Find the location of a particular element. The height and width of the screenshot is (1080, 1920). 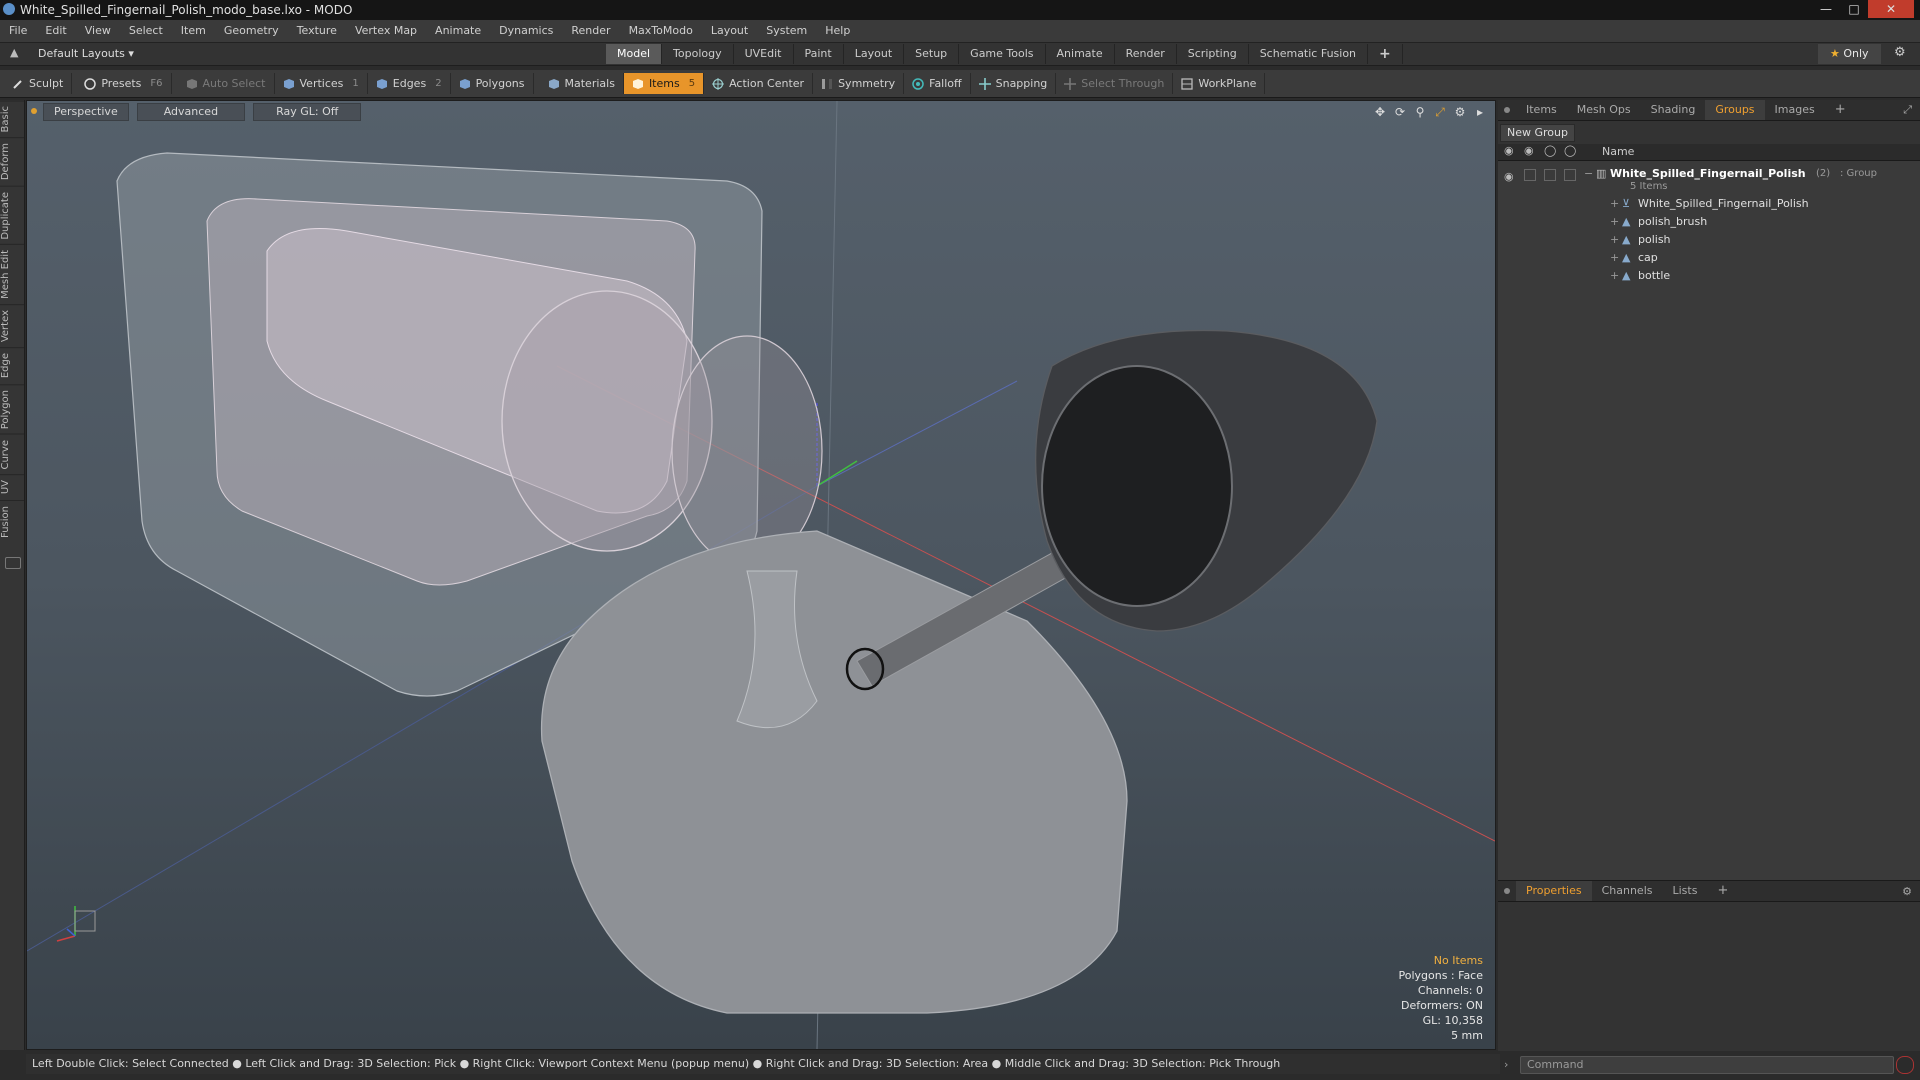

menu-texture: Texture is located at coordinates (317, 31).